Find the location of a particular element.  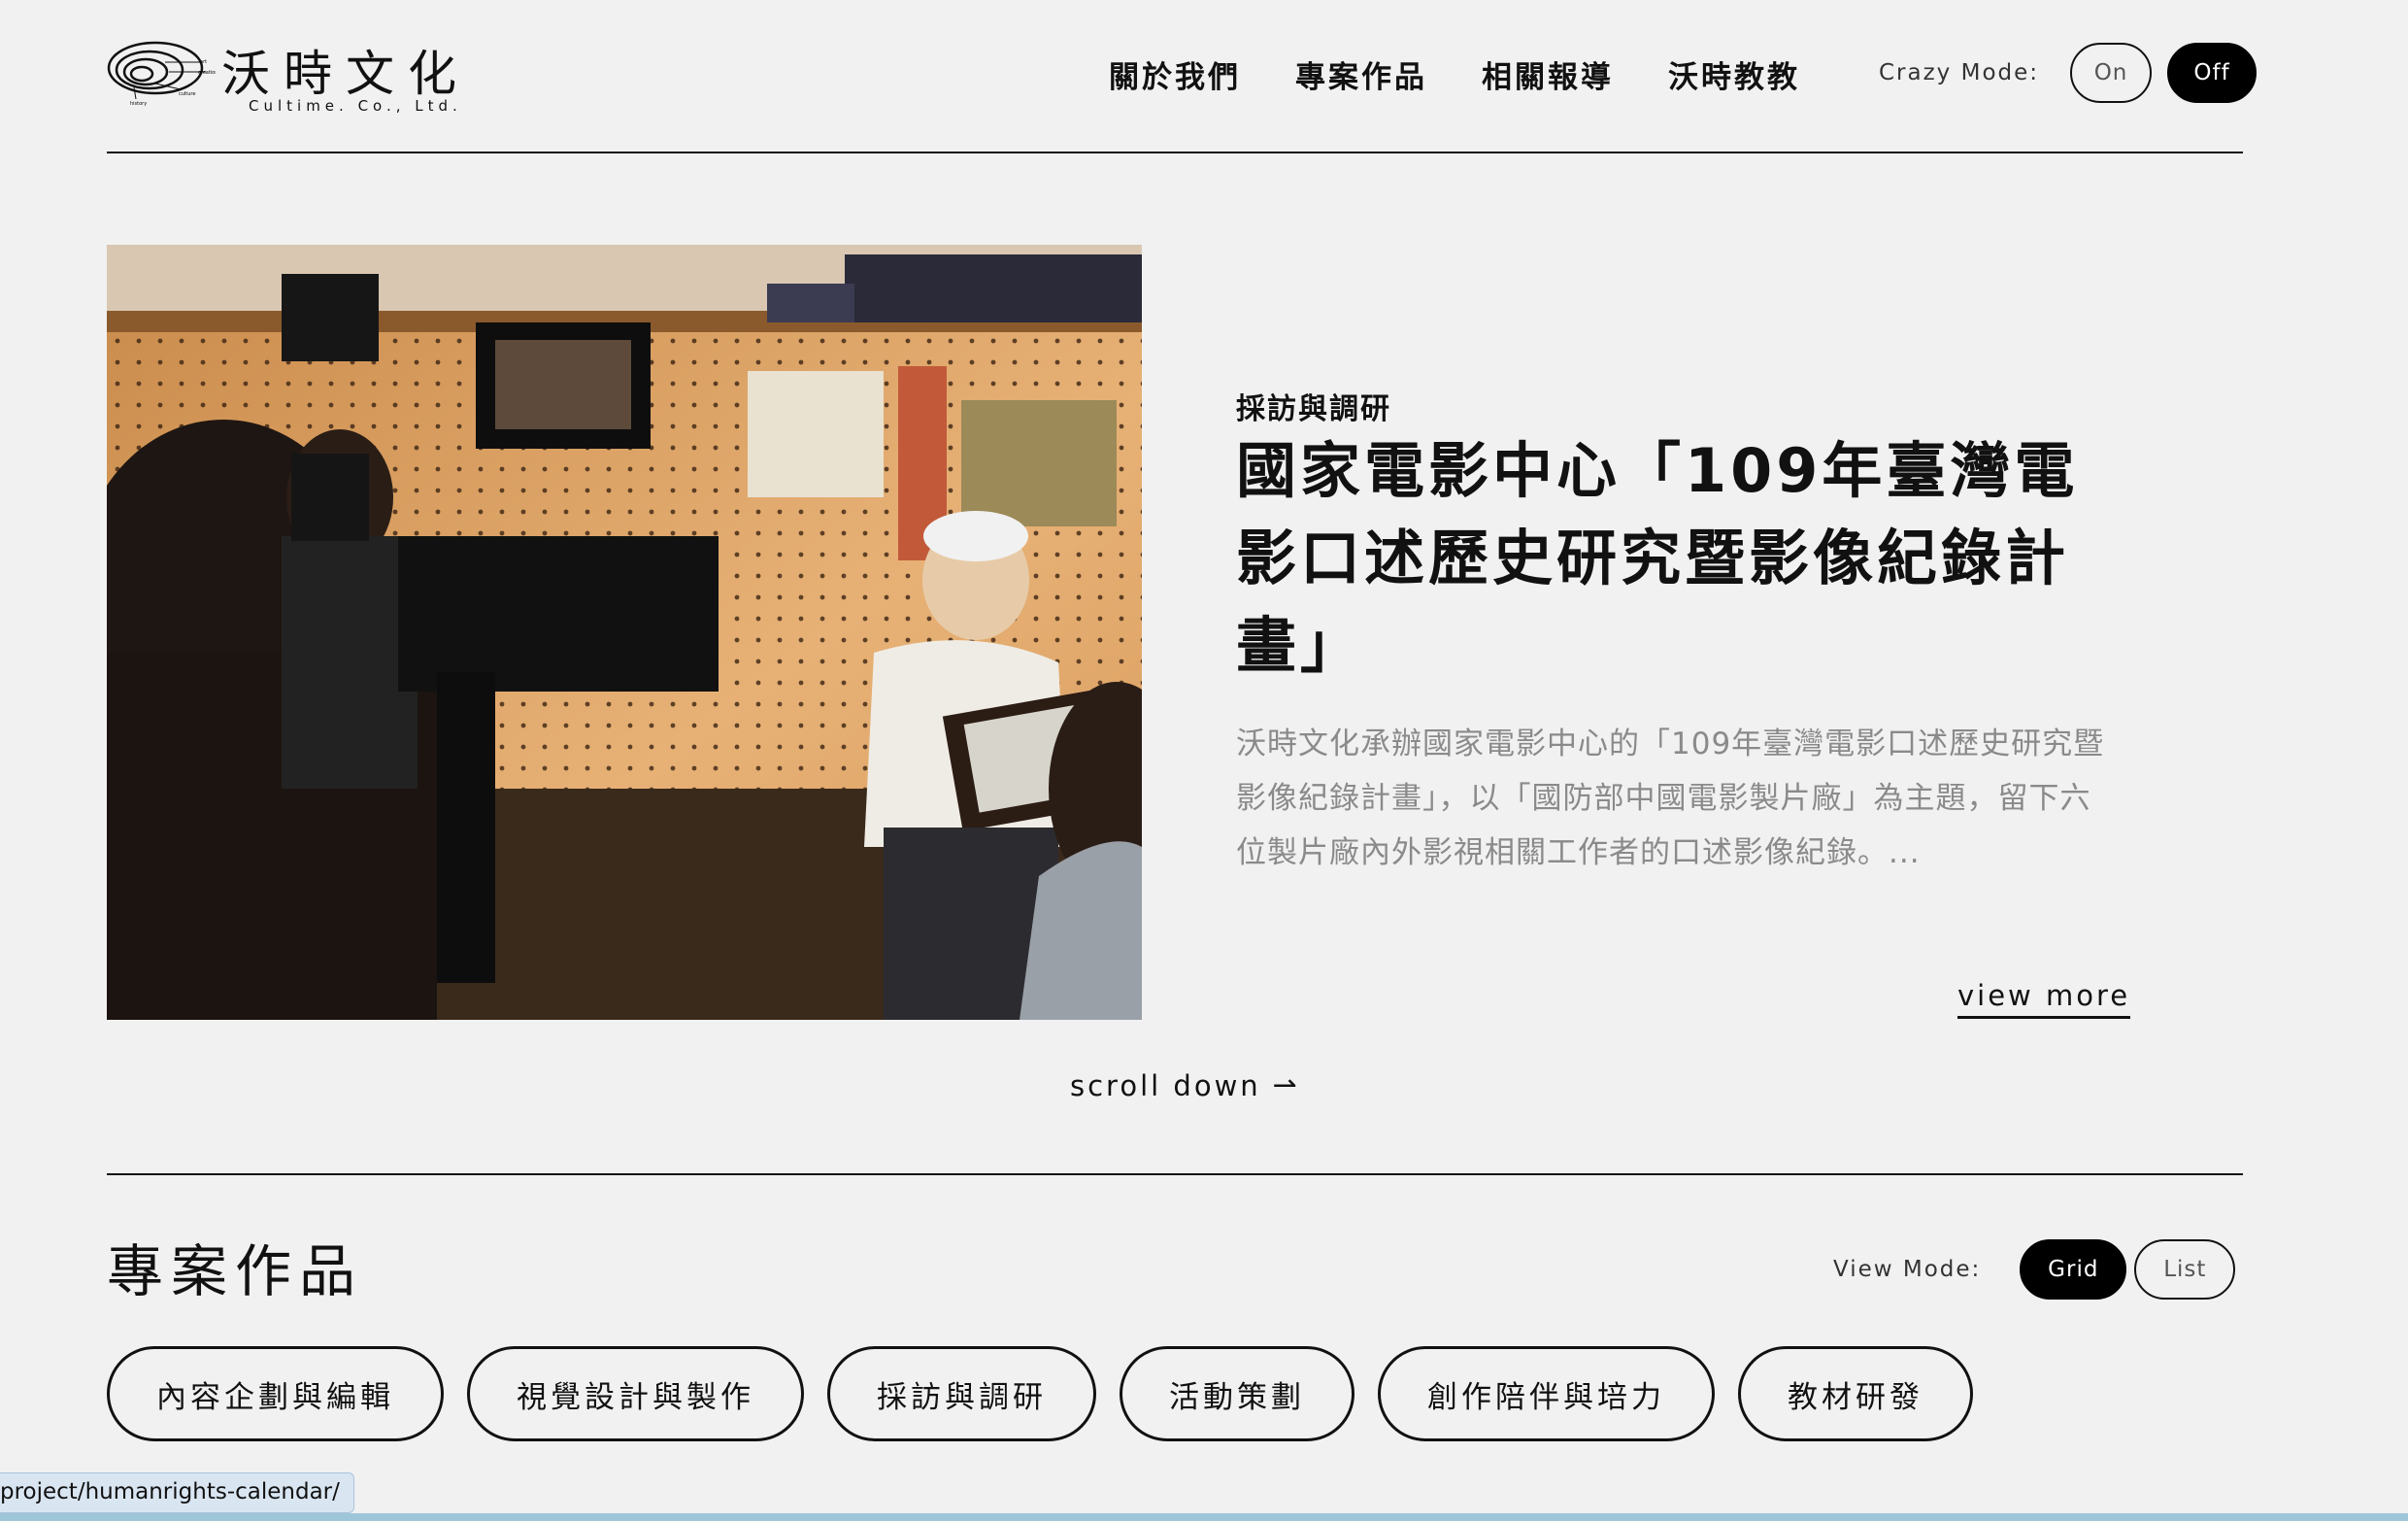

logo-subtitle: Cultime. Co., Ltd. is located at coordinates (355, 106).